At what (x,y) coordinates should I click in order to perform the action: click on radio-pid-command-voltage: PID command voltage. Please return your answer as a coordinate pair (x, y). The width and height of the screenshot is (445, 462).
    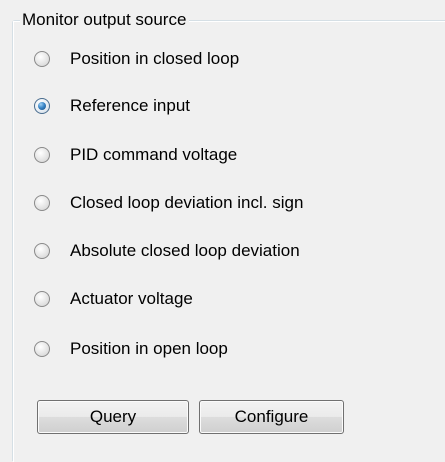
    Looking at the image, I should click on (135, 155).